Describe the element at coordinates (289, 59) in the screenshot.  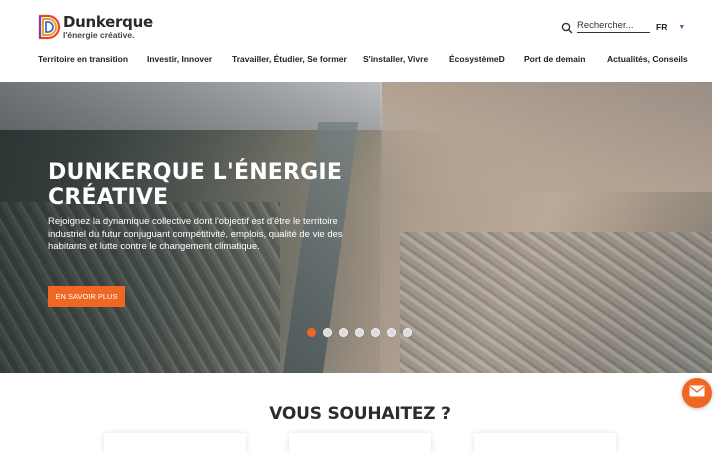
I see `nav-item-travailler: Travailler, Étudier, Se former` at that location.